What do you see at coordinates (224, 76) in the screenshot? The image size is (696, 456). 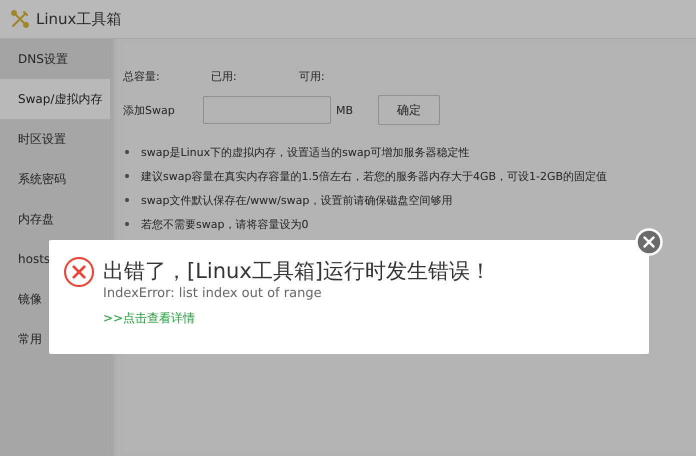 I see `stat-label: 已用:` at bounding box center [224, 76].